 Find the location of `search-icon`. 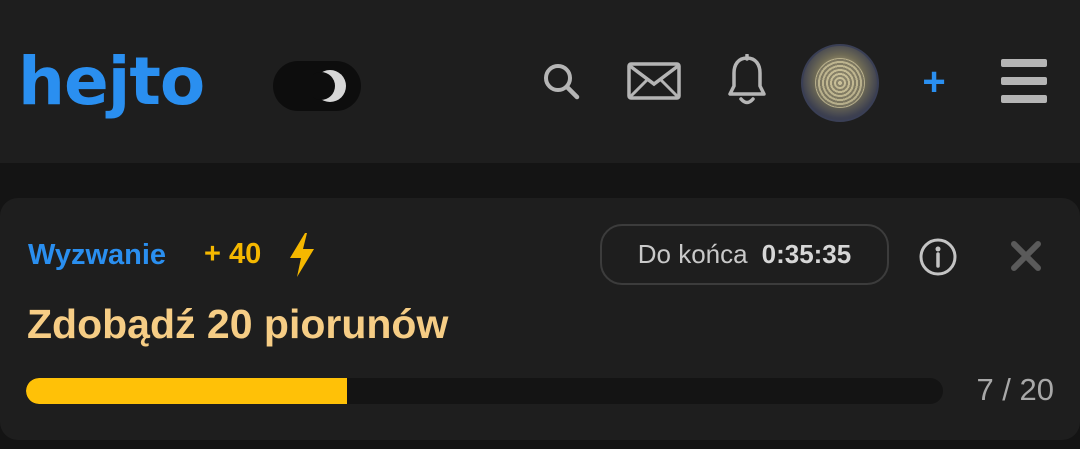

search-icon is located at coordinates (562, 82).